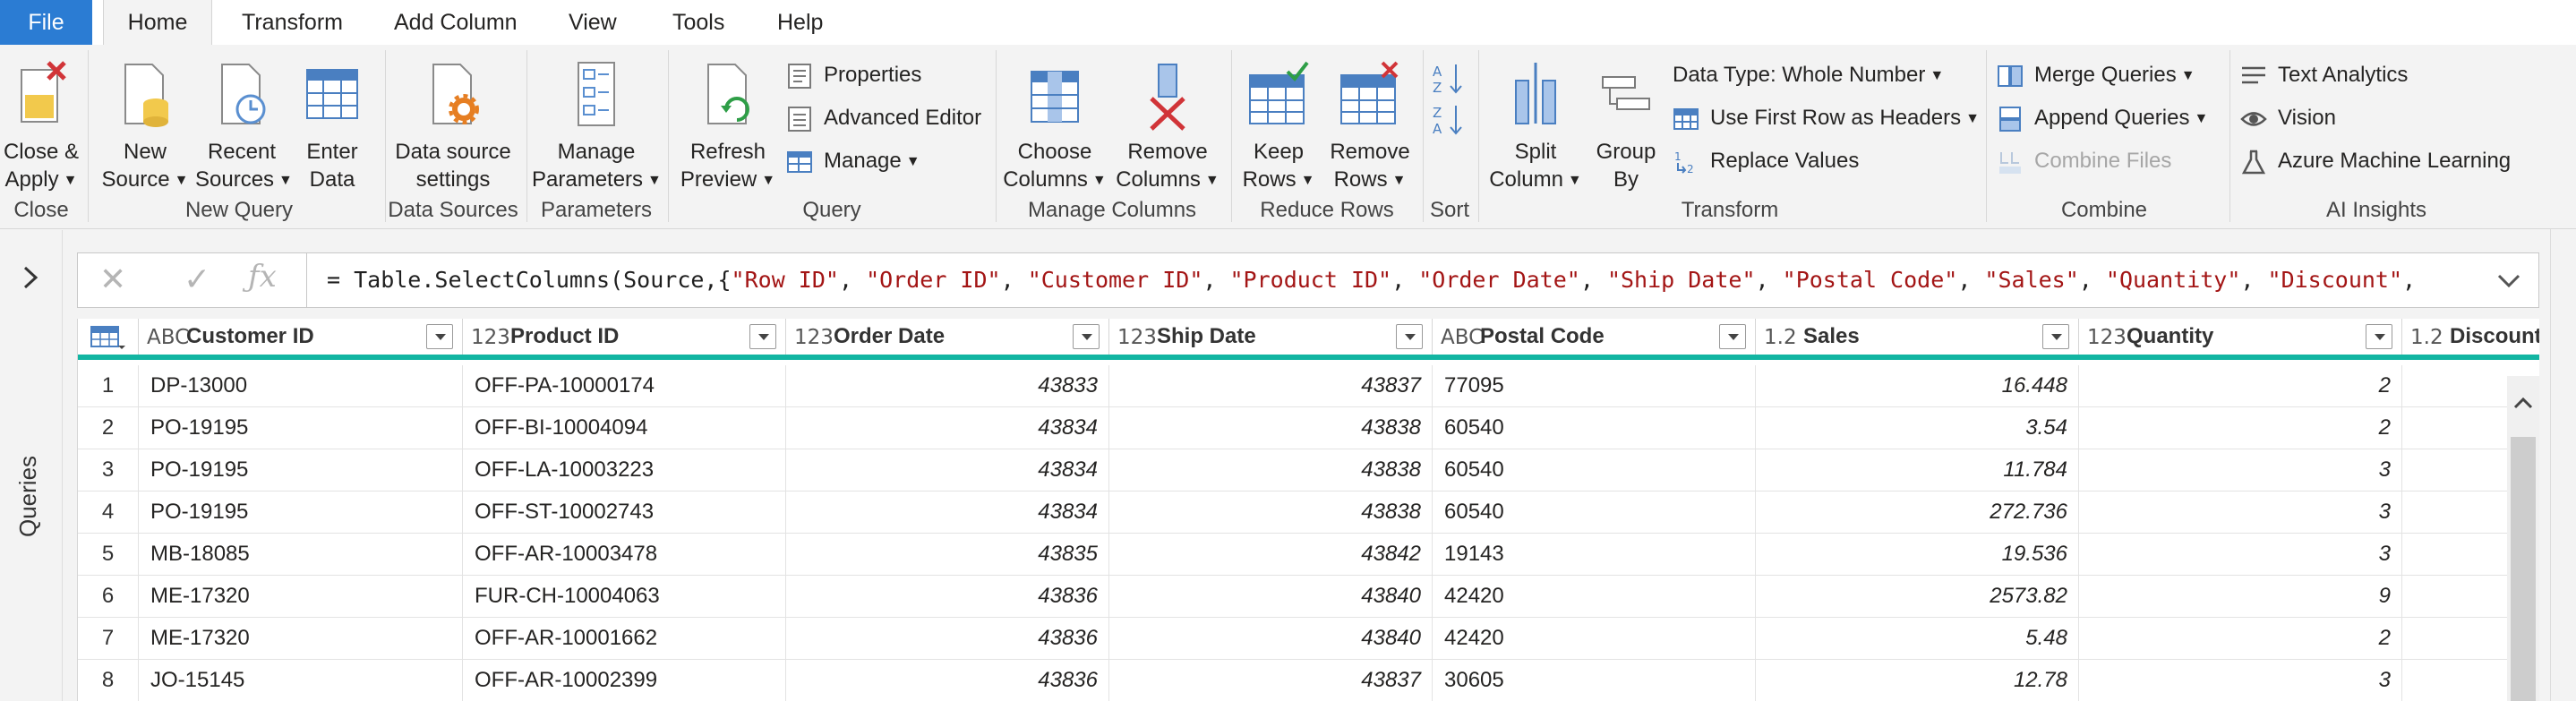  I want to click on cancel-icon: ✕, so click(112, 279).